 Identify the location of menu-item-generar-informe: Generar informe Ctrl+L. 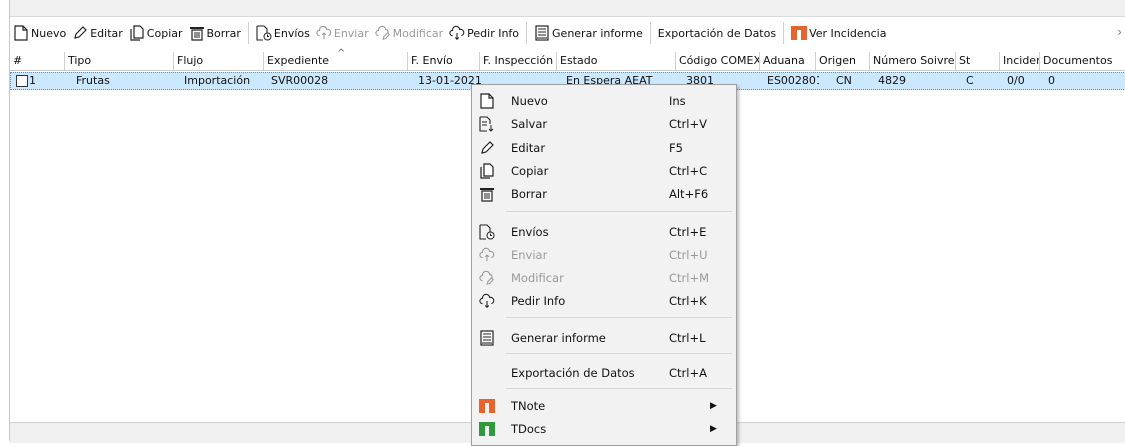
(604, 338).